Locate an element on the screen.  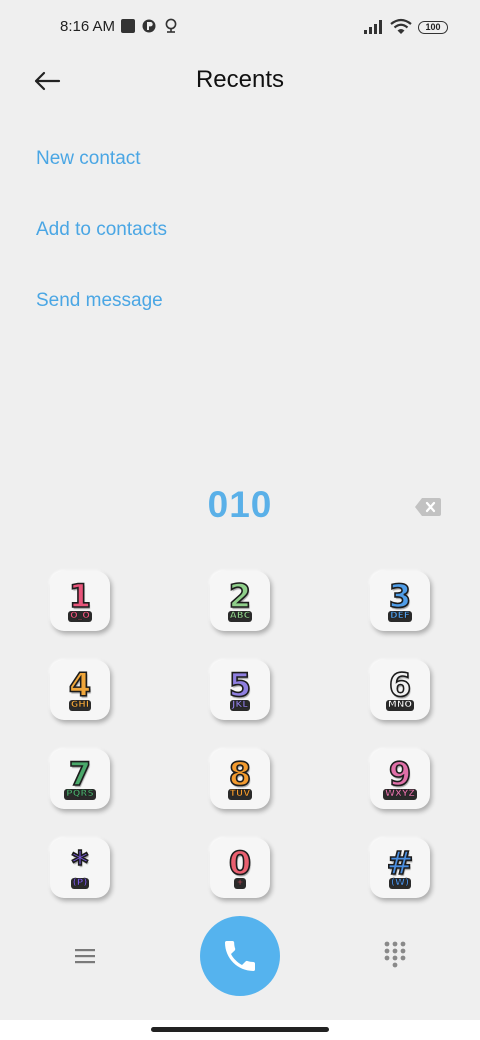
key-8: 8 TUV is located at coordinates (240, 779).